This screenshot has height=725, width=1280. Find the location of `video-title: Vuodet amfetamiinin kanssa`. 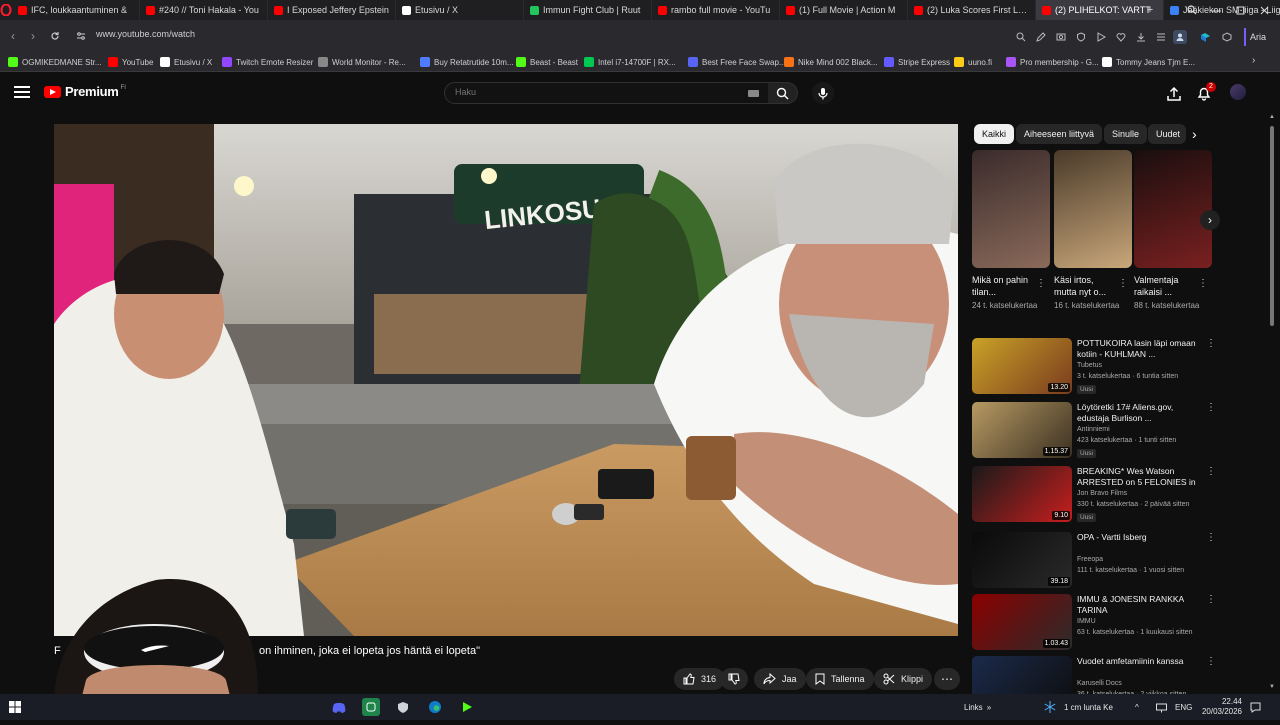

video-title: Vuodet amfetamiinin kanssa is located at coordinates (1138, 661).